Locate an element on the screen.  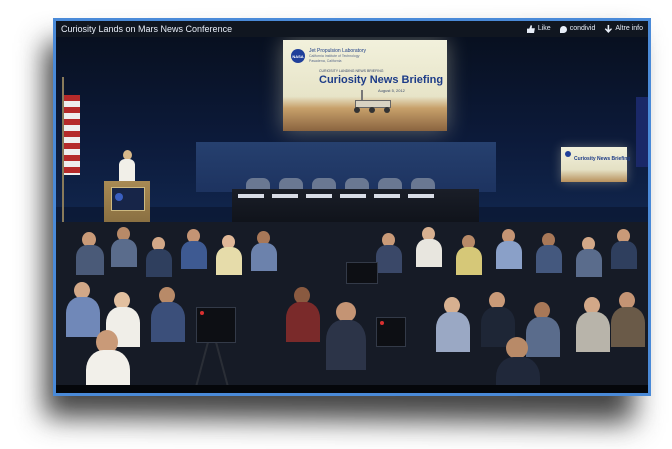
video-title: Curiosity Lands on Mars News Conference is located at coordinates (146, 29).